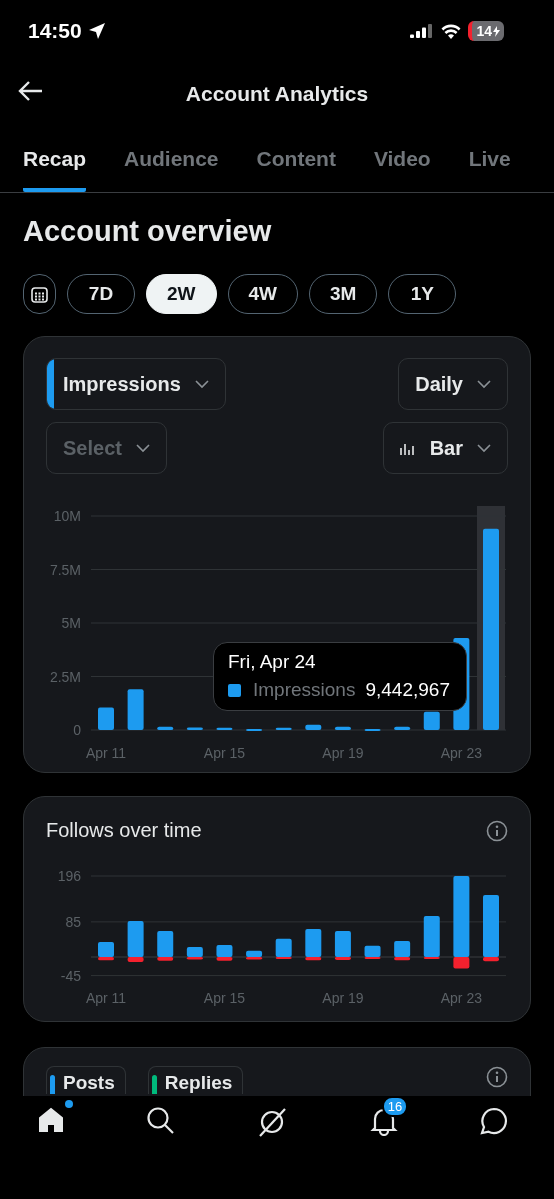  What do you see at coordinates (486, 31) in the screenshot?
I see `battery-level: 14` at bounding box center [486, 31].